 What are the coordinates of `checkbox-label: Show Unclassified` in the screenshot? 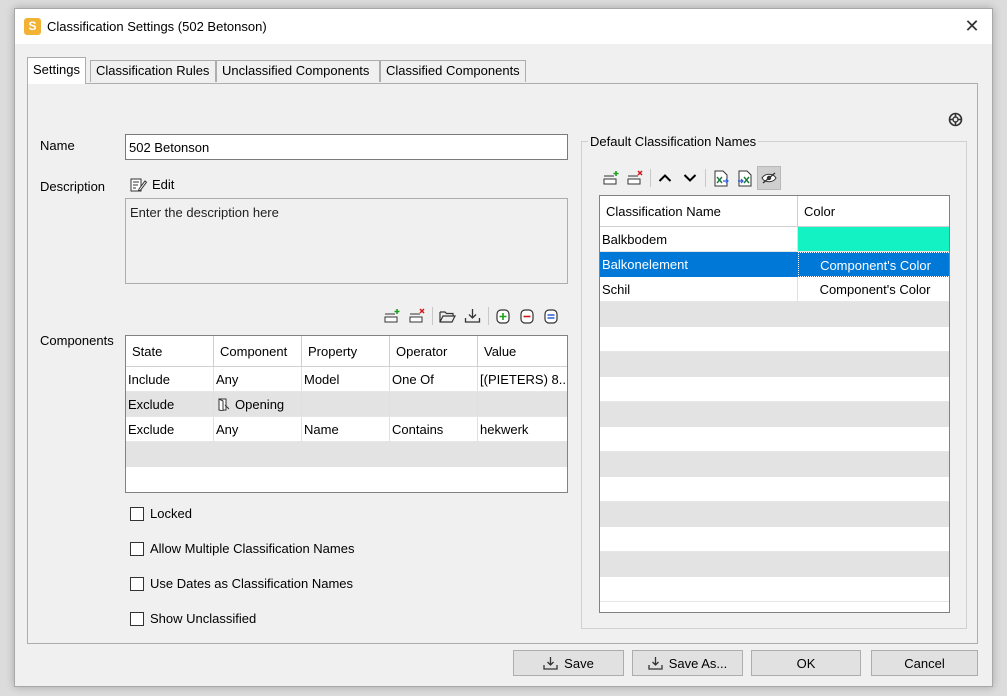 It's located at (203, 618).